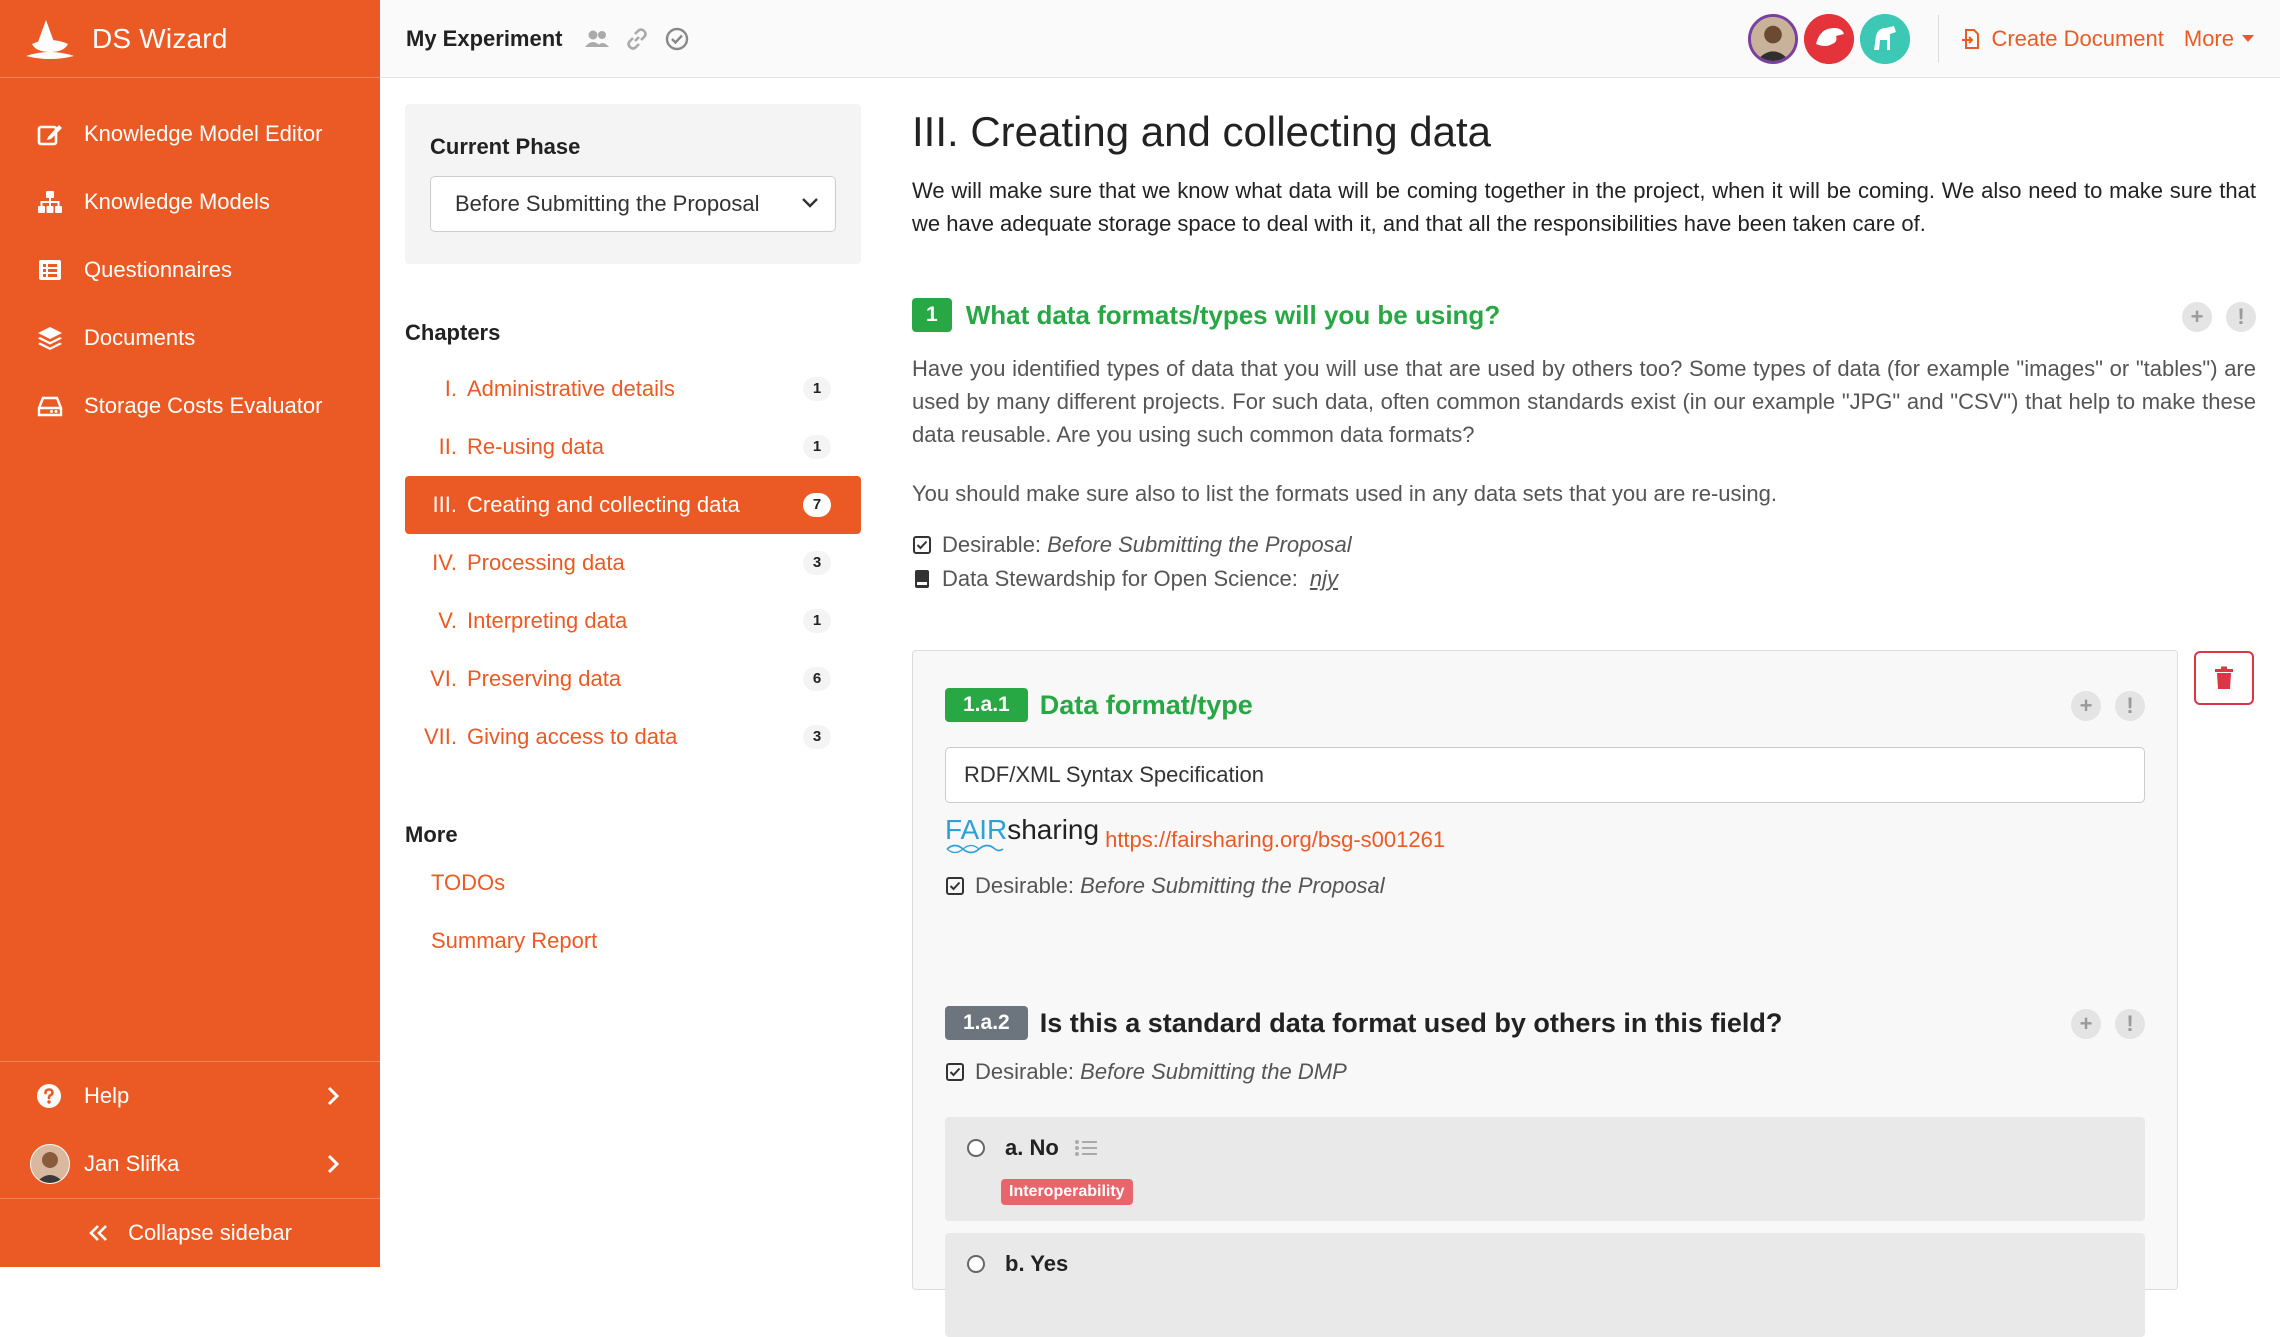 Image resolution: width=2280 pixels, height=1337 pixels. I want to click on todos-link: TODOs, so click(633, 883).